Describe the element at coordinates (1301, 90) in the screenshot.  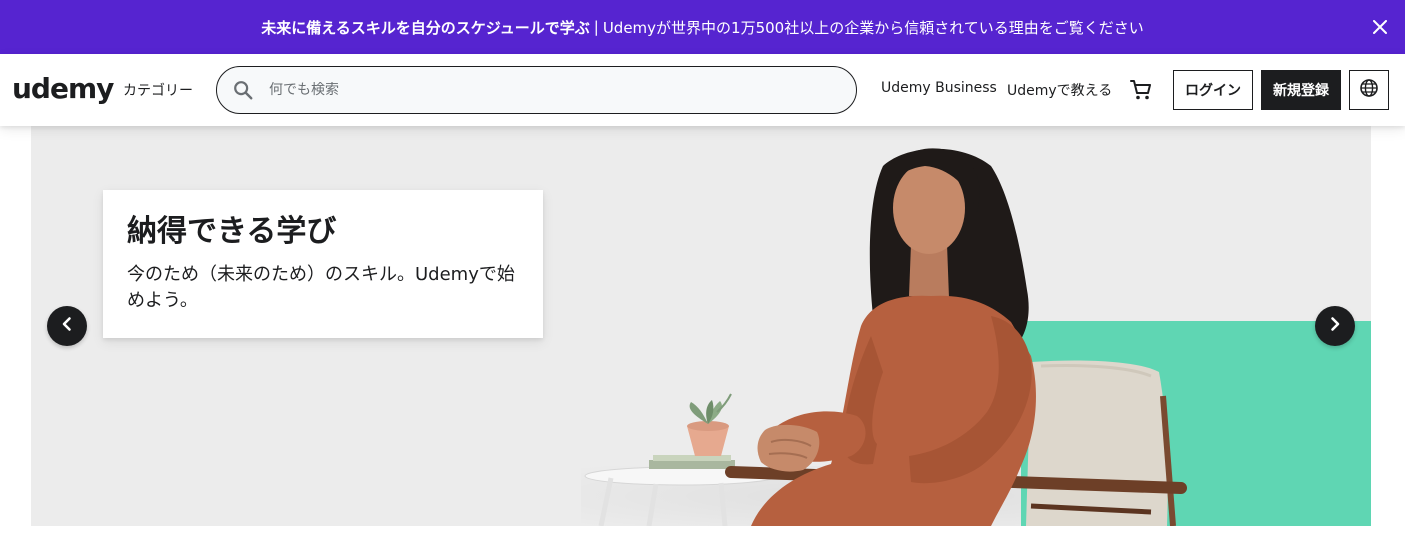
I see `signup-button: 新規登録` at that location.